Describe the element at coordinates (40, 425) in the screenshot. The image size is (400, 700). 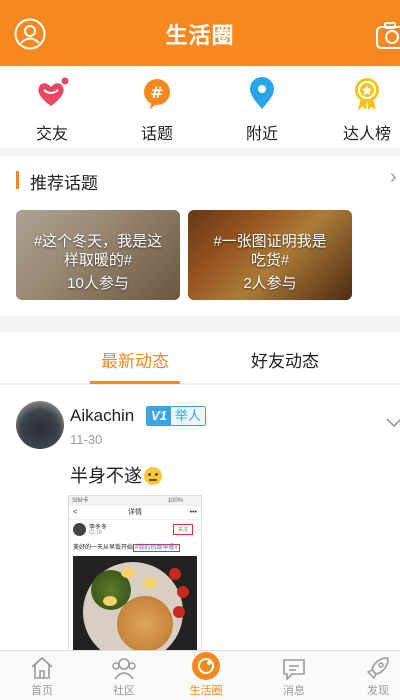
I see `avatar` at that location.